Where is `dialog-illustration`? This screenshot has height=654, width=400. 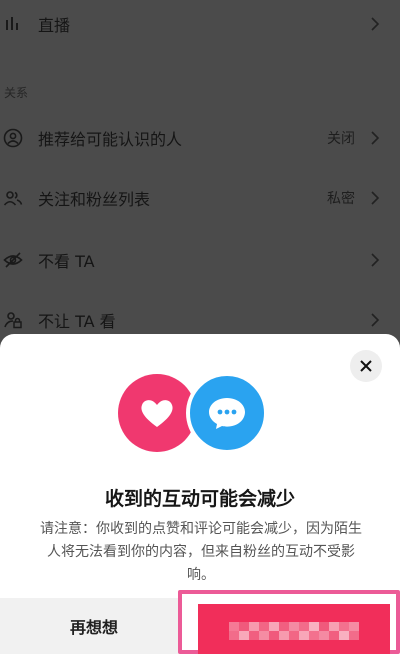 dialog-illustration is located at coordinates (200, 411).